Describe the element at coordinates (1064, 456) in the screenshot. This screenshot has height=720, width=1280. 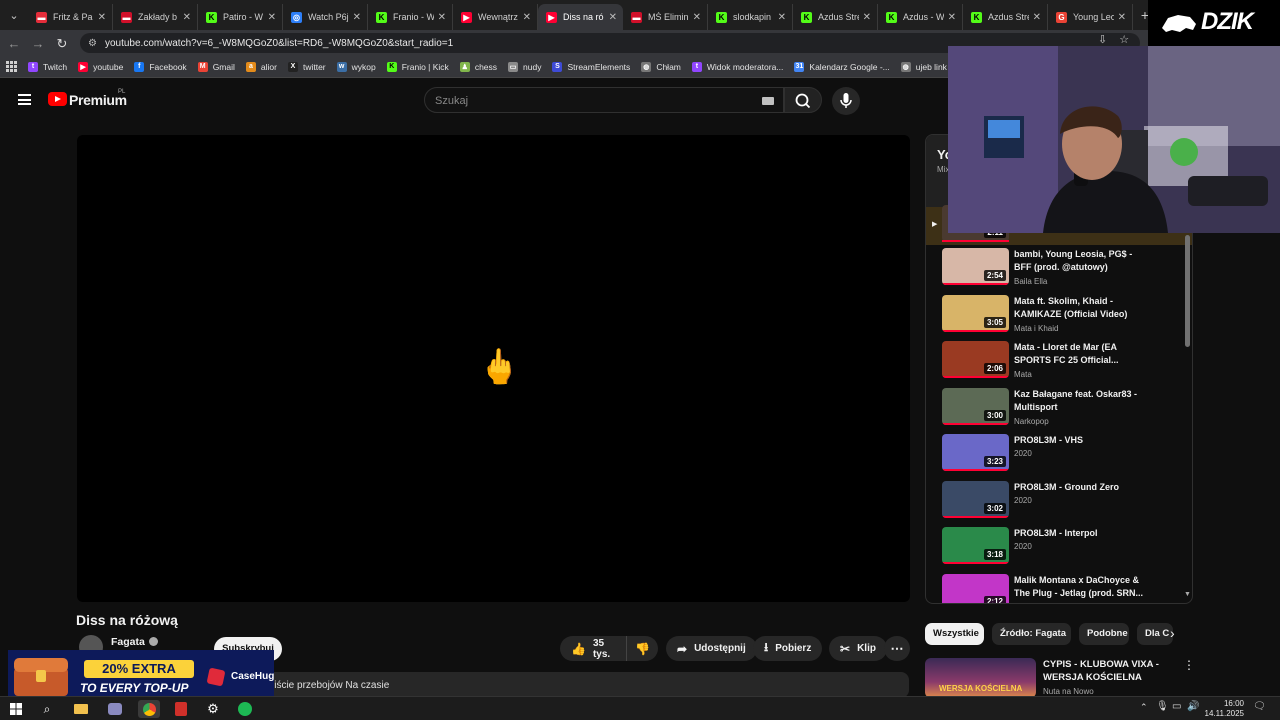
I see `playlist-item: 3:23 PRO8L3M - VHS 2020` at that location.